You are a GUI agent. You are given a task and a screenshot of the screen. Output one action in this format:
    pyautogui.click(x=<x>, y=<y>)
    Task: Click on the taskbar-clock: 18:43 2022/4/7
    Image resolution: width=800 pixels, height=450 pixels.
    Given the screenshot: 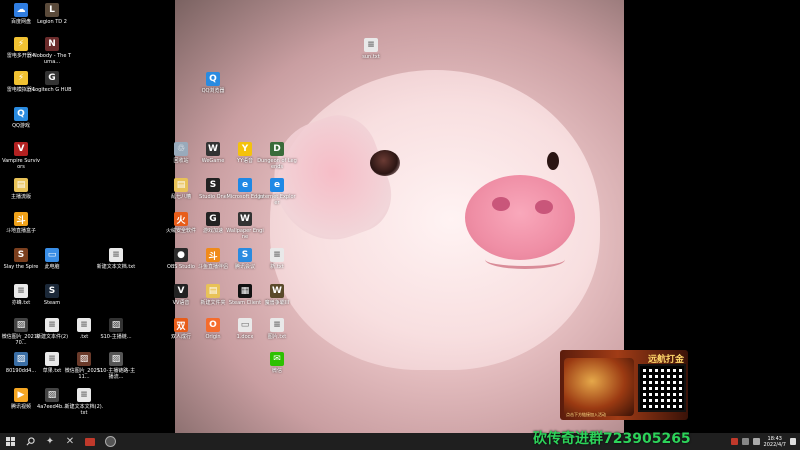 What is the action you would take?
    pyautogui.click(x=775, y=442)
    